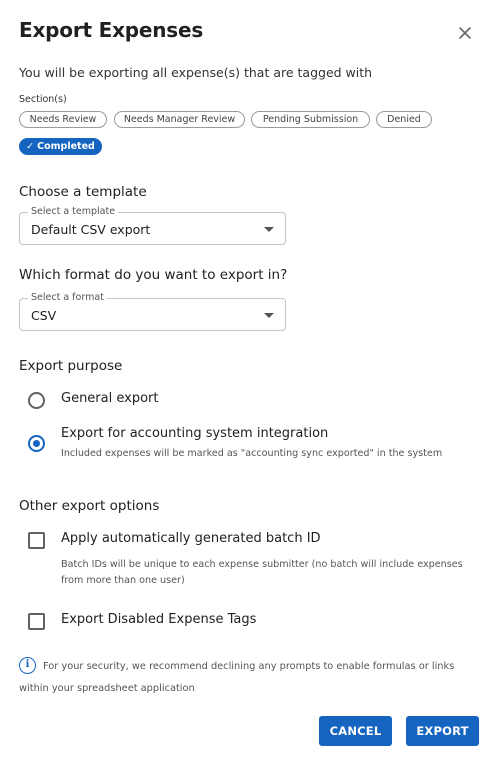 The width and height of the screenshot is (499, 766). What do you see at coordinates (109, 398) in the screenshot?
I see `radio-general-export-label: General export` at bounding box center [109, 398].